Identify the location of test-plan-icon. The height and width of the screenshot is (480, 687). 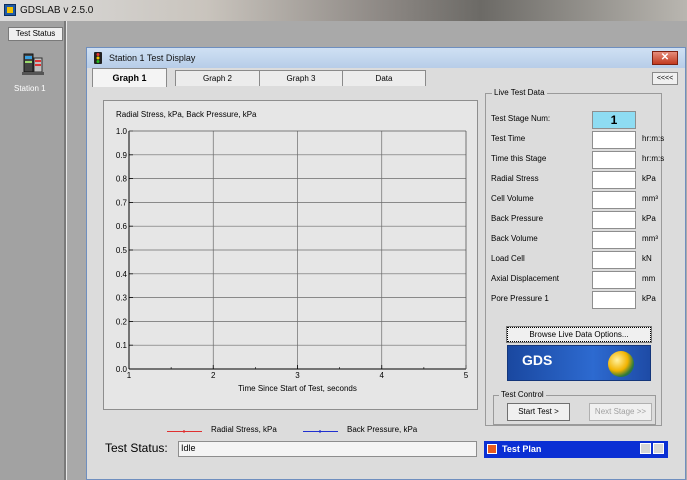
(492, 449).